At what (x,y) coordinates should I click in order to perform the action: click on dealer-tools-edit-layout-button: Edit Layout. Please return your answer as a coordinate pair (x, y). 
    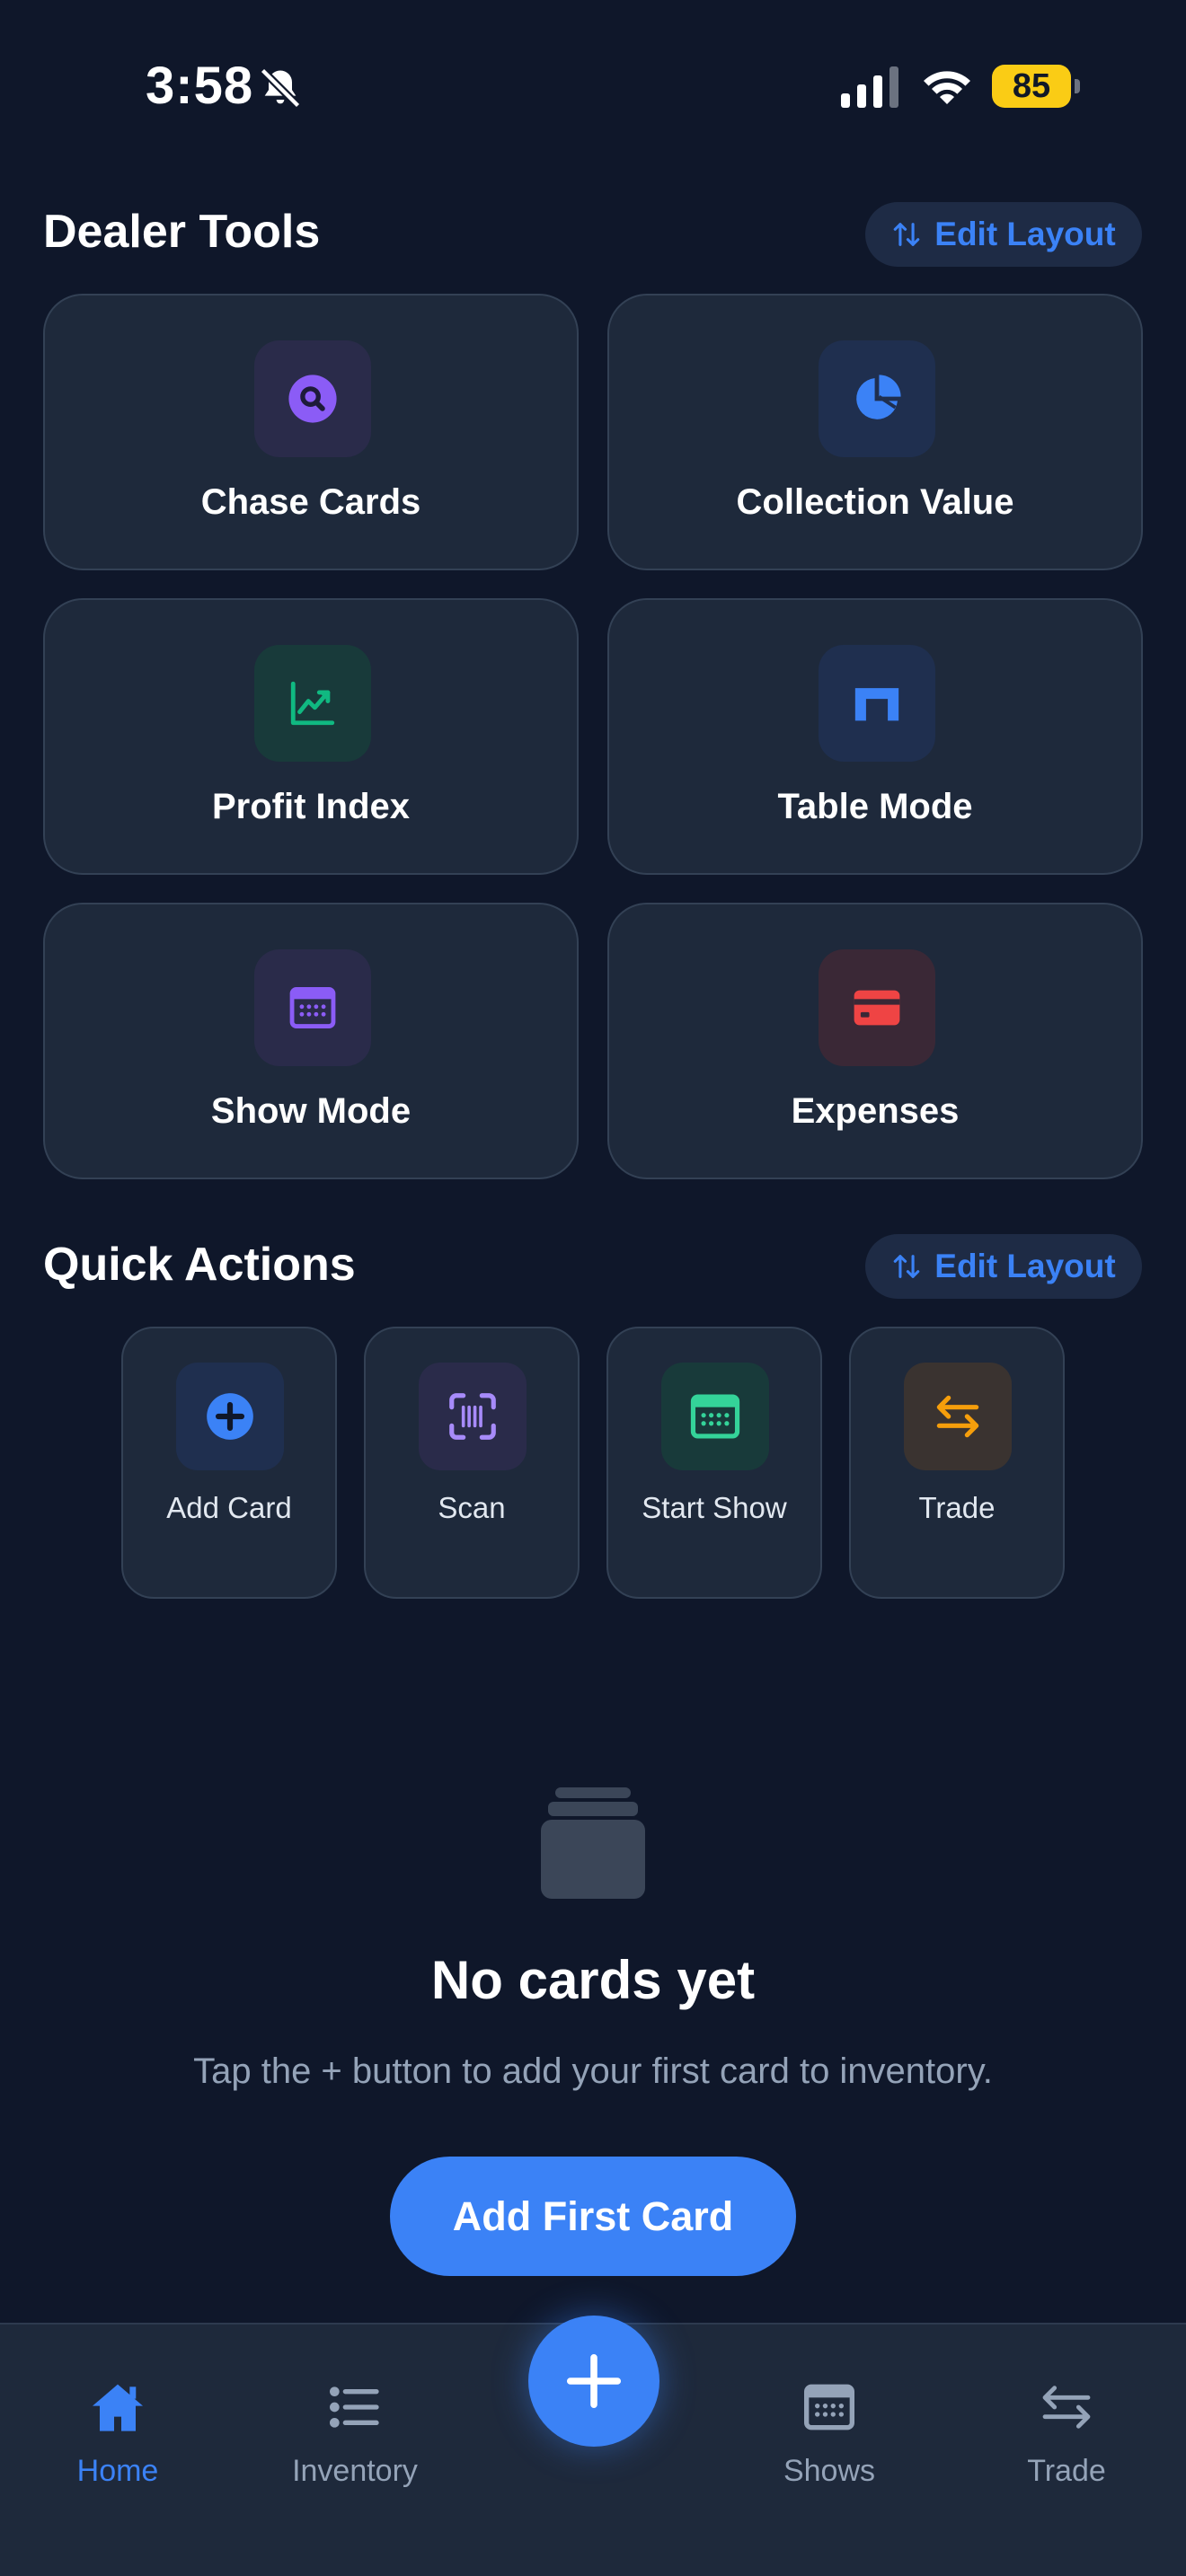
    Looking at the image, I should click on (1003, 234).